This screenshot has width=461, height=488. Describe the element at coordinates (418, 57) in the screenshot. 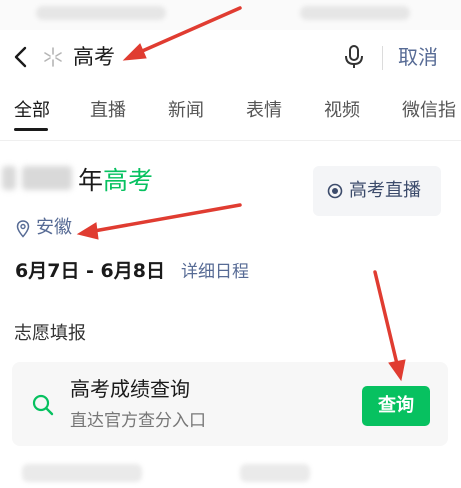

I see `cancel-button: 取消` at that location.